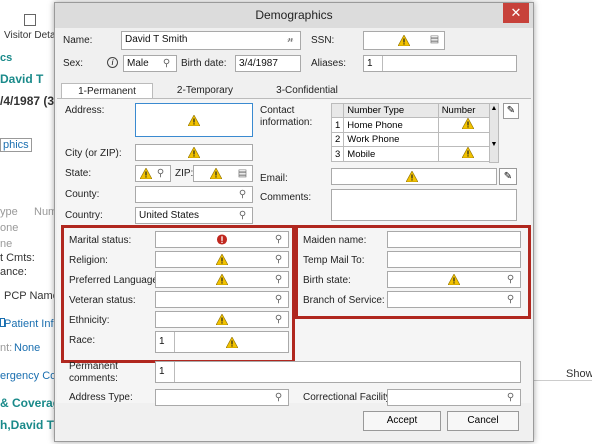 The width and height of the screenshot is (592, 444). Describe the element at coordinates (391, 139) in the screenshot. I see `number-type: Work Phone` at that location.